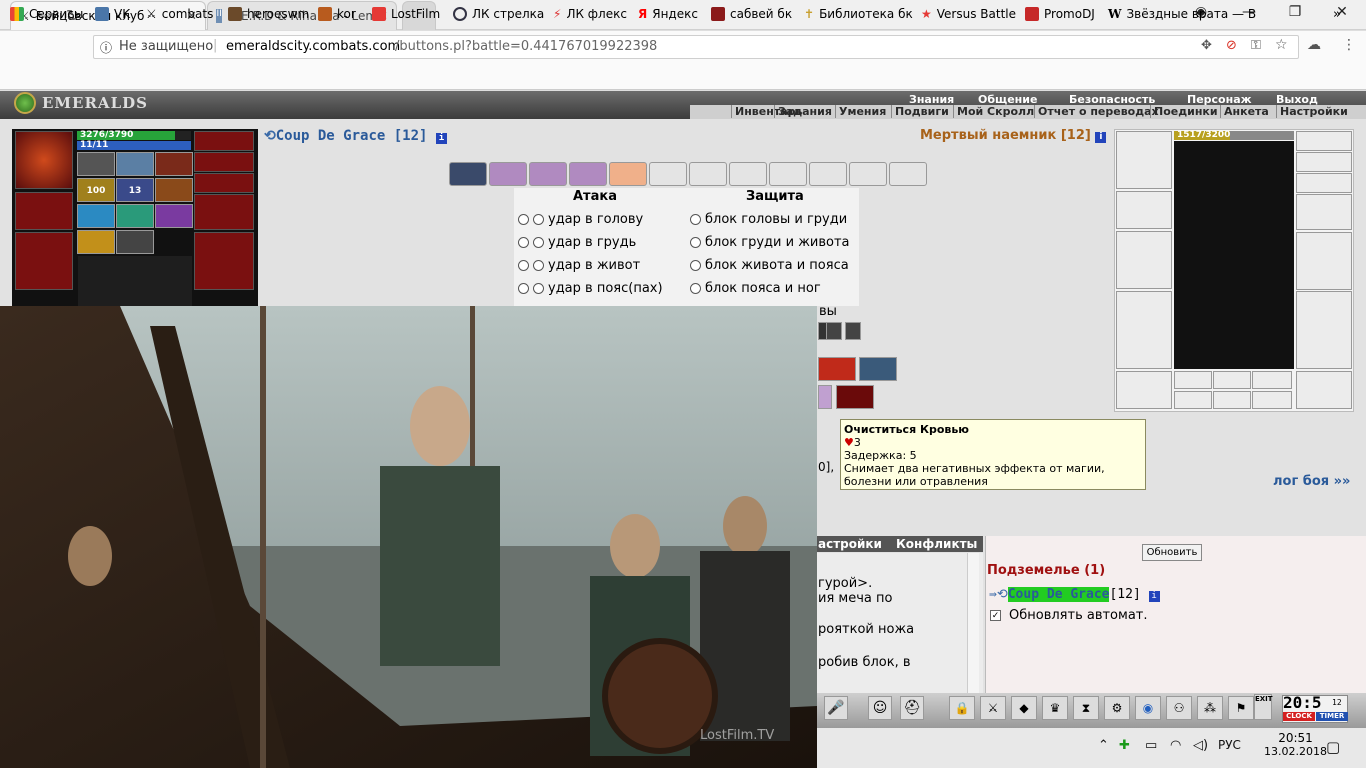 The height and width of the screenshot is (768, 1366). I want to click on buff-badge-13: 13, so click(135, 190).